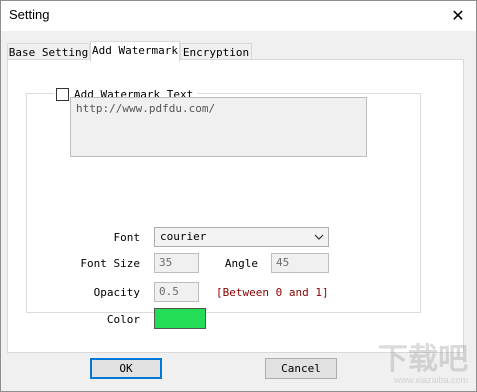  What do you see at coordinates (126, 368) in the screenshot?
I see `ok-button: OK` at bounding box center [126, 368].